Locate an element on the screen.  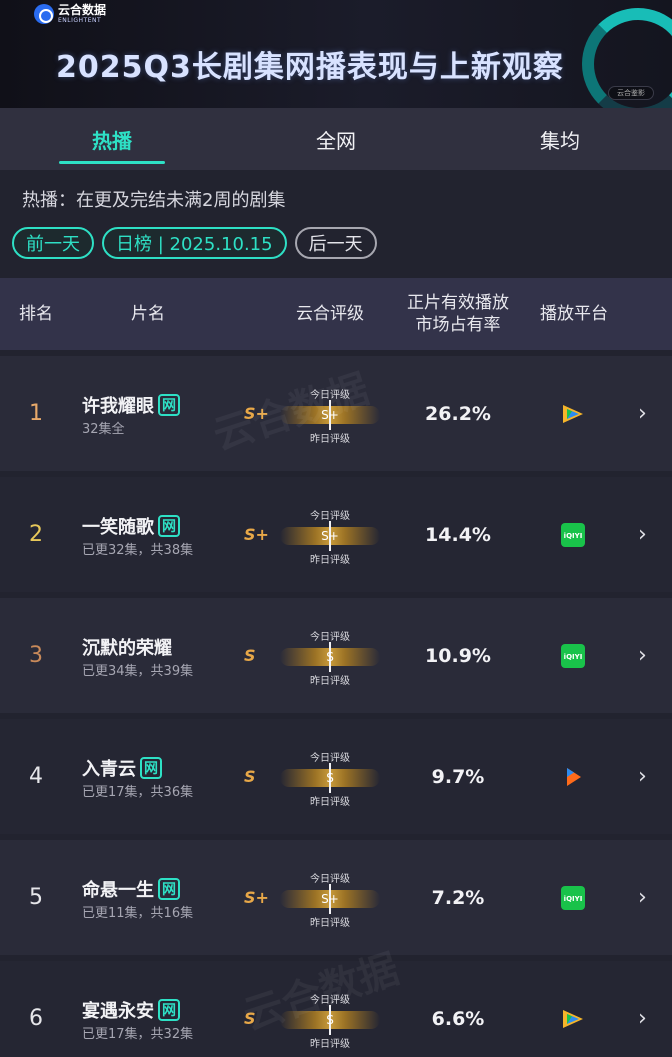
logo-name: 云合数据 is located at coordinates (82, 10).